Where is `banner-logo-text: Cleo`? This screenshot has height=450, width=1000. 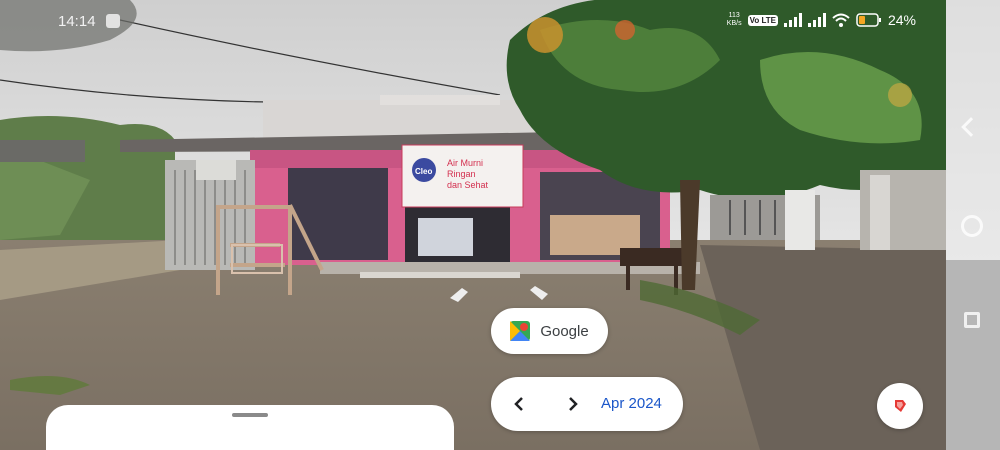
banner-logo-text: Cleo is located at coordinates (423, 171).